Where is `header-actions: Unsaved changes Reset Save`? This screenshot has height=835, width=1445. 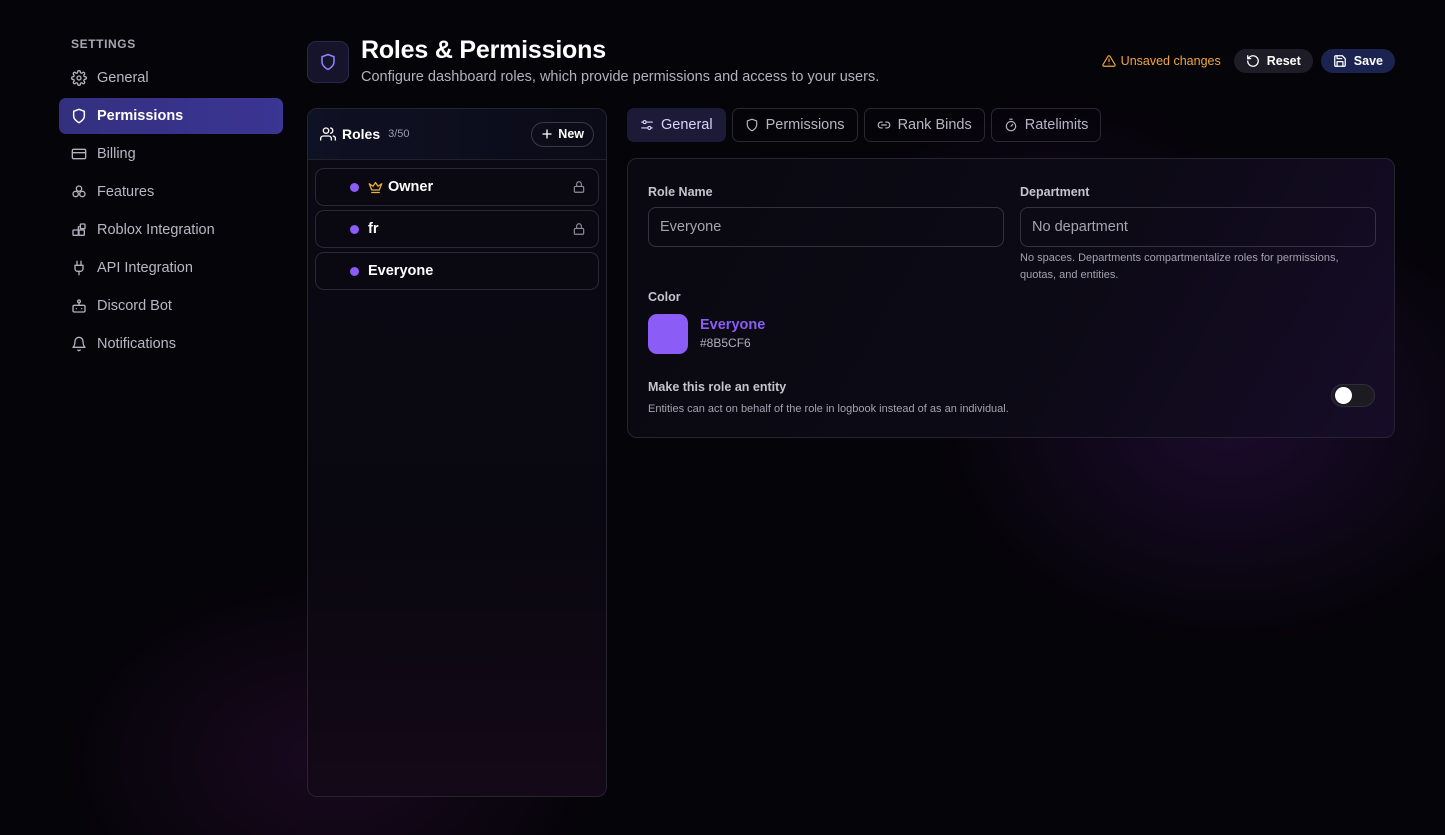 header-actions: Unsaved changes Reset Save is located at coordinates (1248, 61).